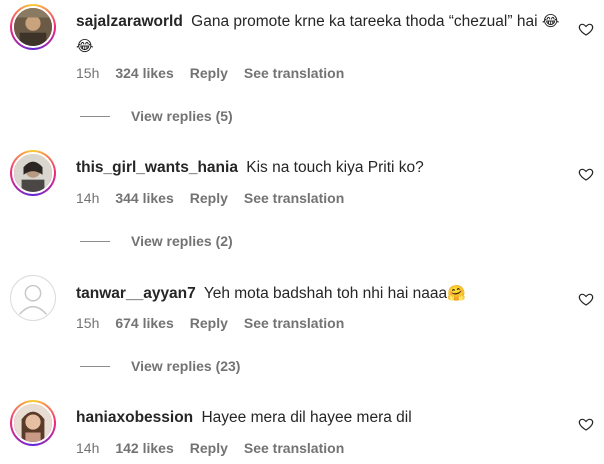 The width and height of the screenshot is (604, 464). I want to click on comment-username: tanwar__ayyan7, so click(136, 293).